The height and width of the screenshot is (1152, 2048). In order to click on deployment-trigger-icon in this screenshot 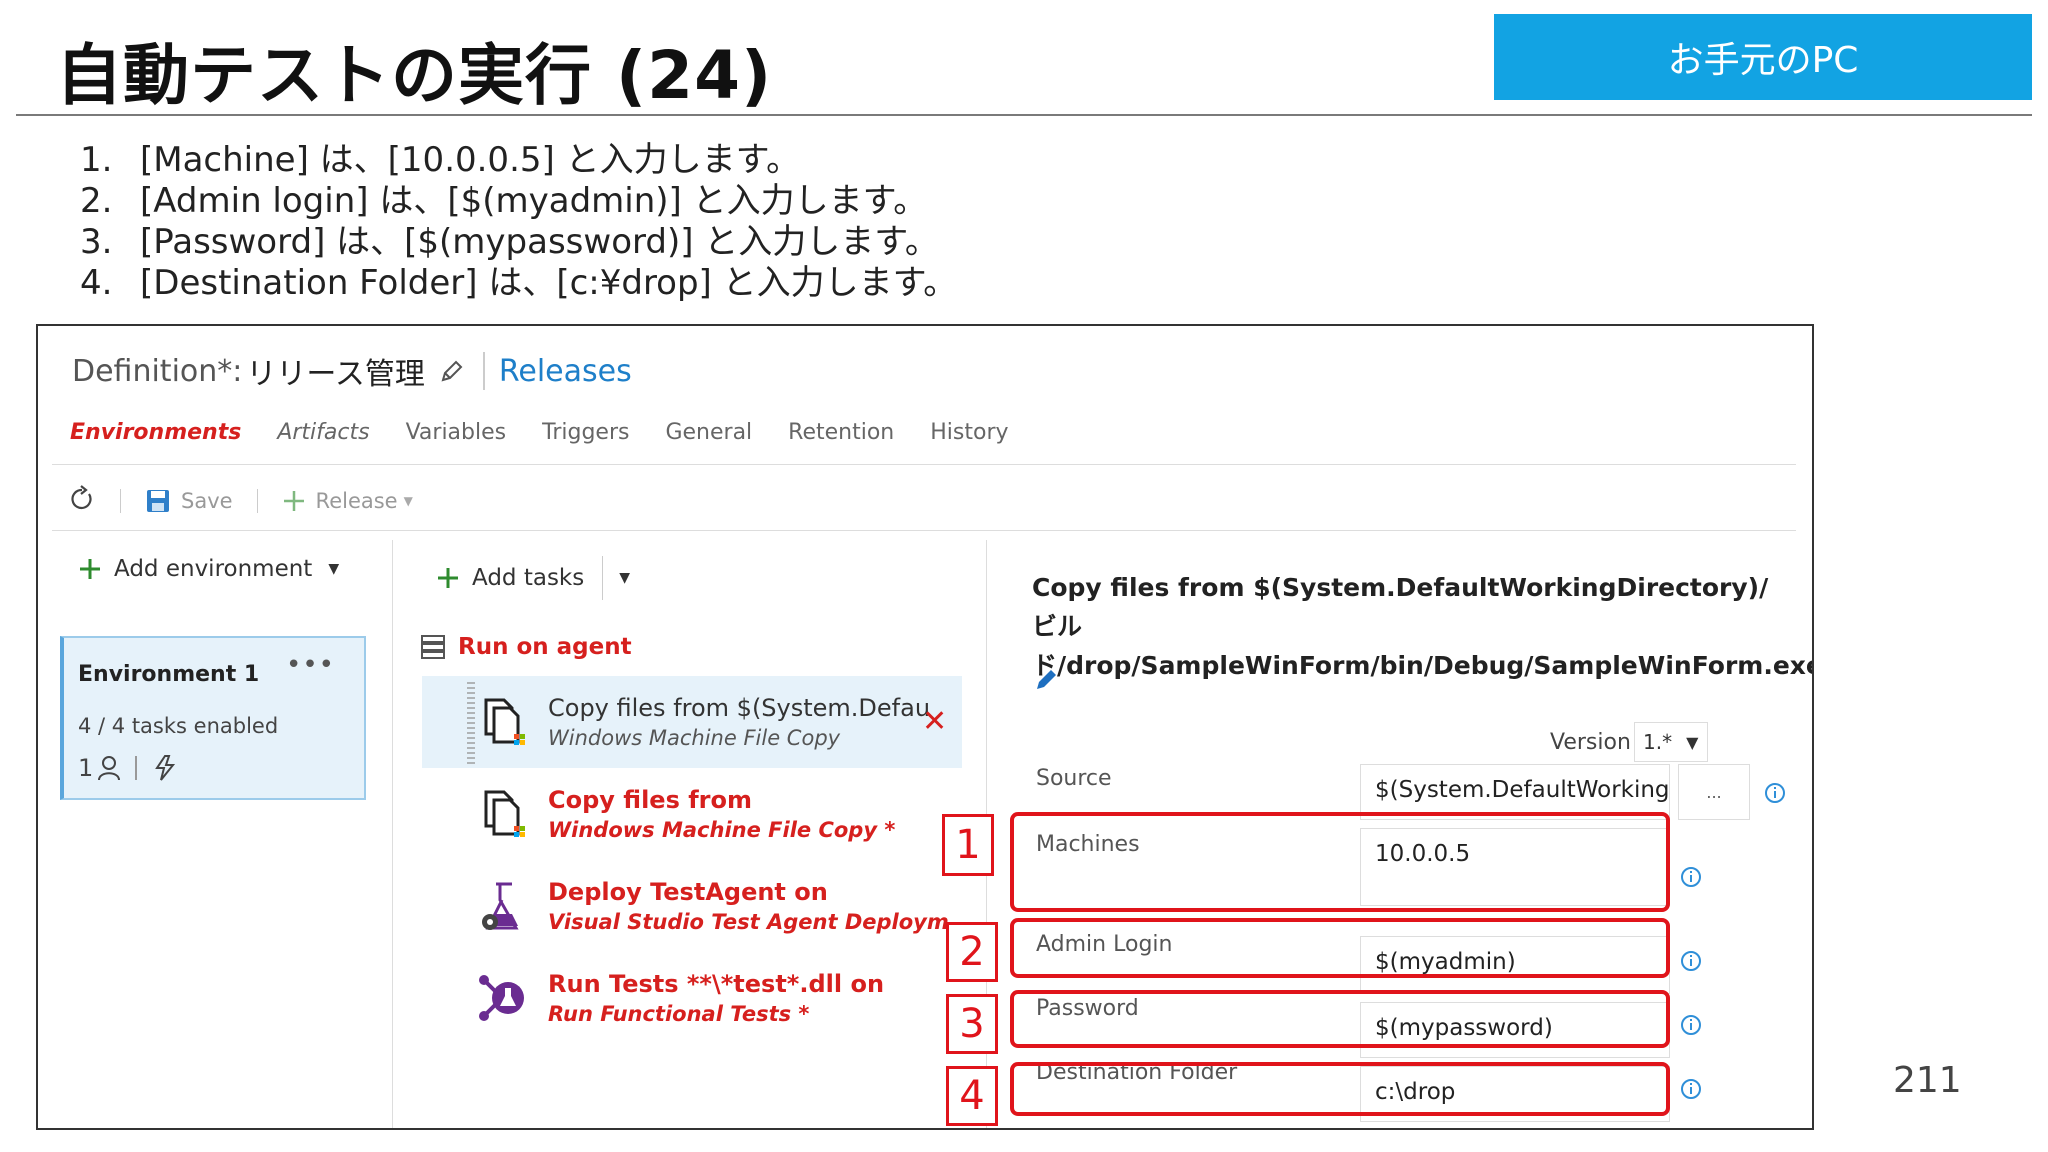, I will do `click(165, 768)`.